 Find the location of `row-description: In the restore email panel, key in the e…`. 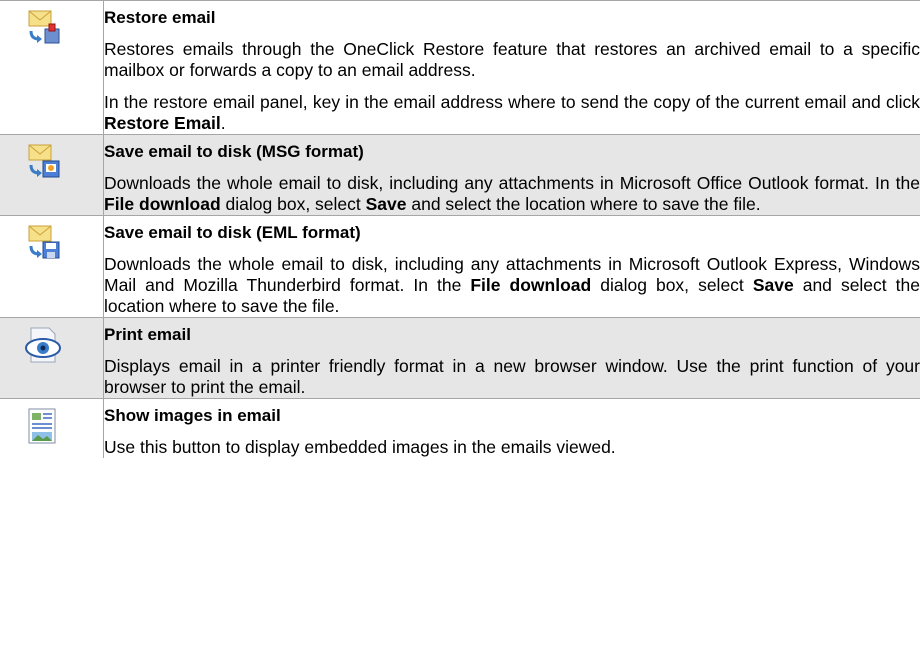

row-description: In the restore email panel, key in the e… is located at coordinates (512, 113).